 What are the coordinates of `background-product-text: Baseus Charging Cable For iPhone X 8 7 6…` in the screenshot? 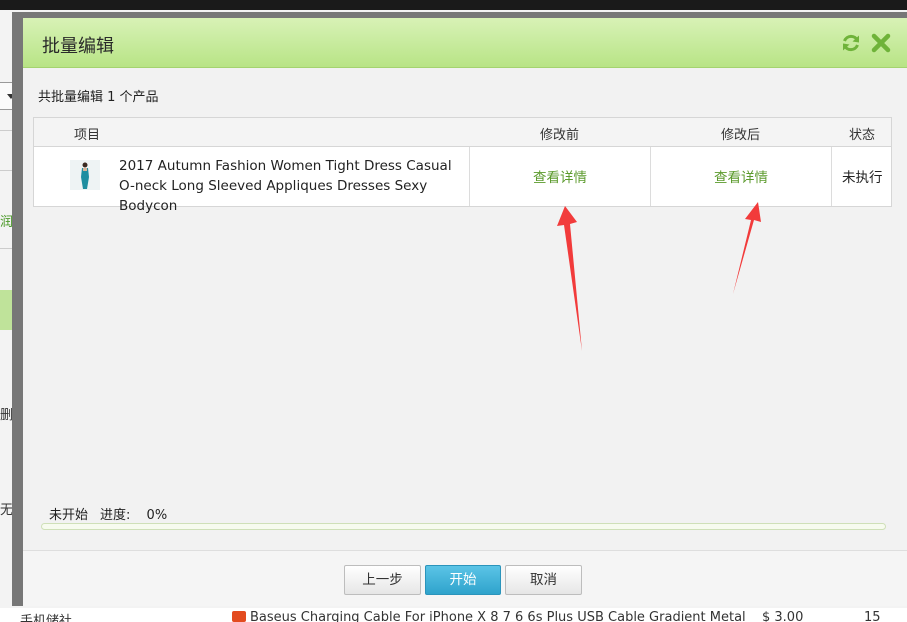 It's located at (498, 616).